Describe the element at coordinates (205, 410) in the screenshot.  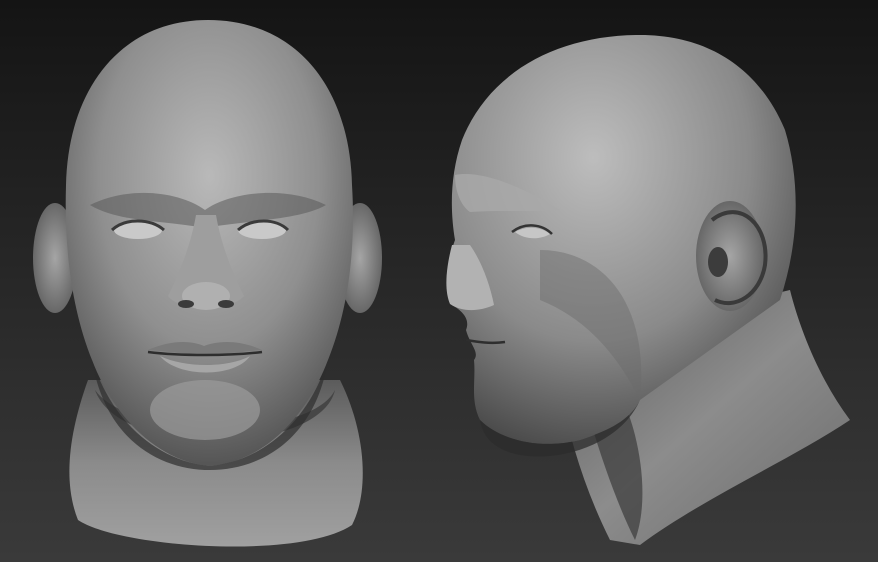
I see `front-chin` at that location.